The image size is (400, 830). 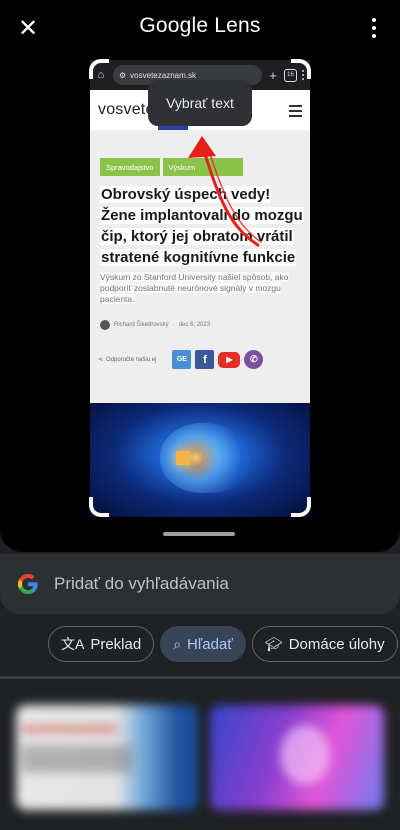 I want to click on annotation-arrow-icon, so click(x=225, y=191).